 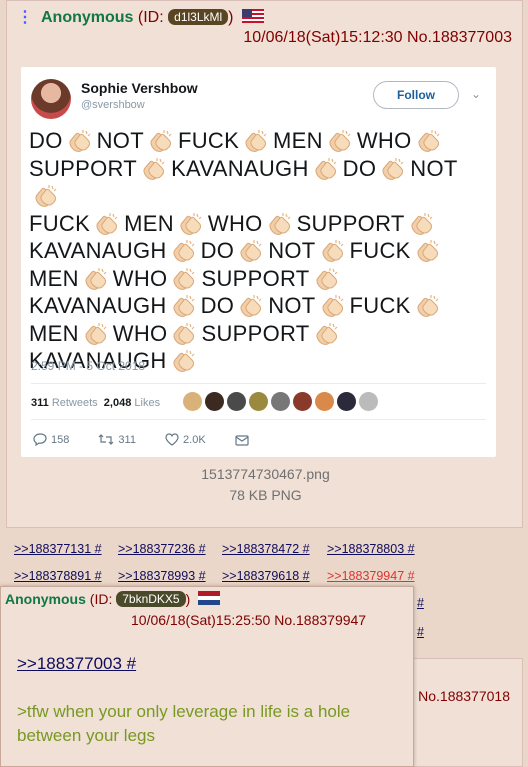 What do you see at coordinates (265, 474) in the screenshot?
I see `file-name: 1513774730467.png` at bounding box center [265, 474].